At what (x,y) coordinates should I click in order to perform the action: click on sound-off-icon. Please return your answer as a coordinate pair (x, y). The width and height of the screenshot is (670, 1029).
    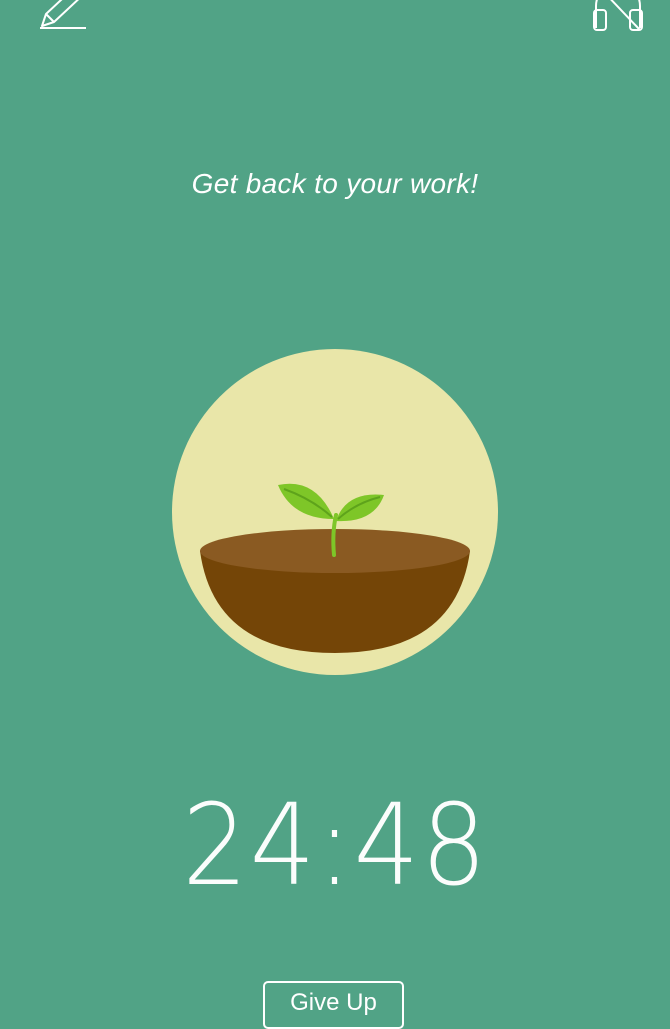
    Looking at the image, I should click on (618, 16).